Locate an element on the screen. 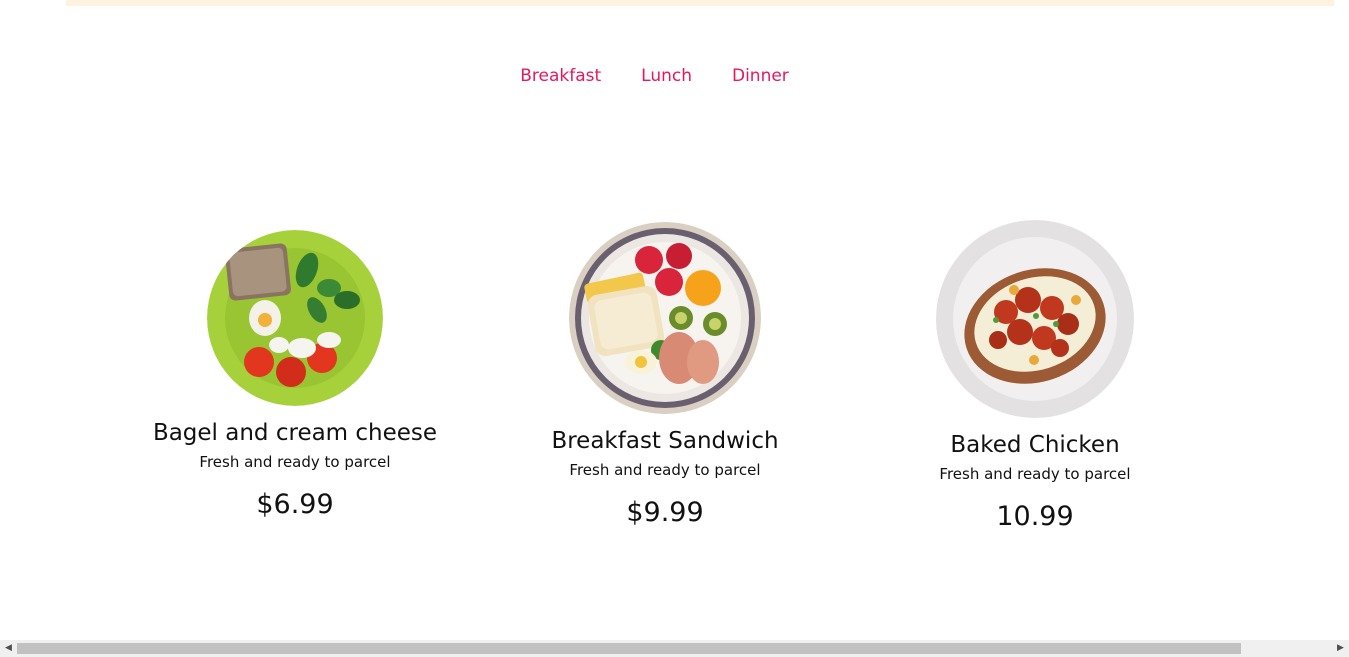  scroll-right-arrow-icon: ▶ is located at coordinates (1340, 648).